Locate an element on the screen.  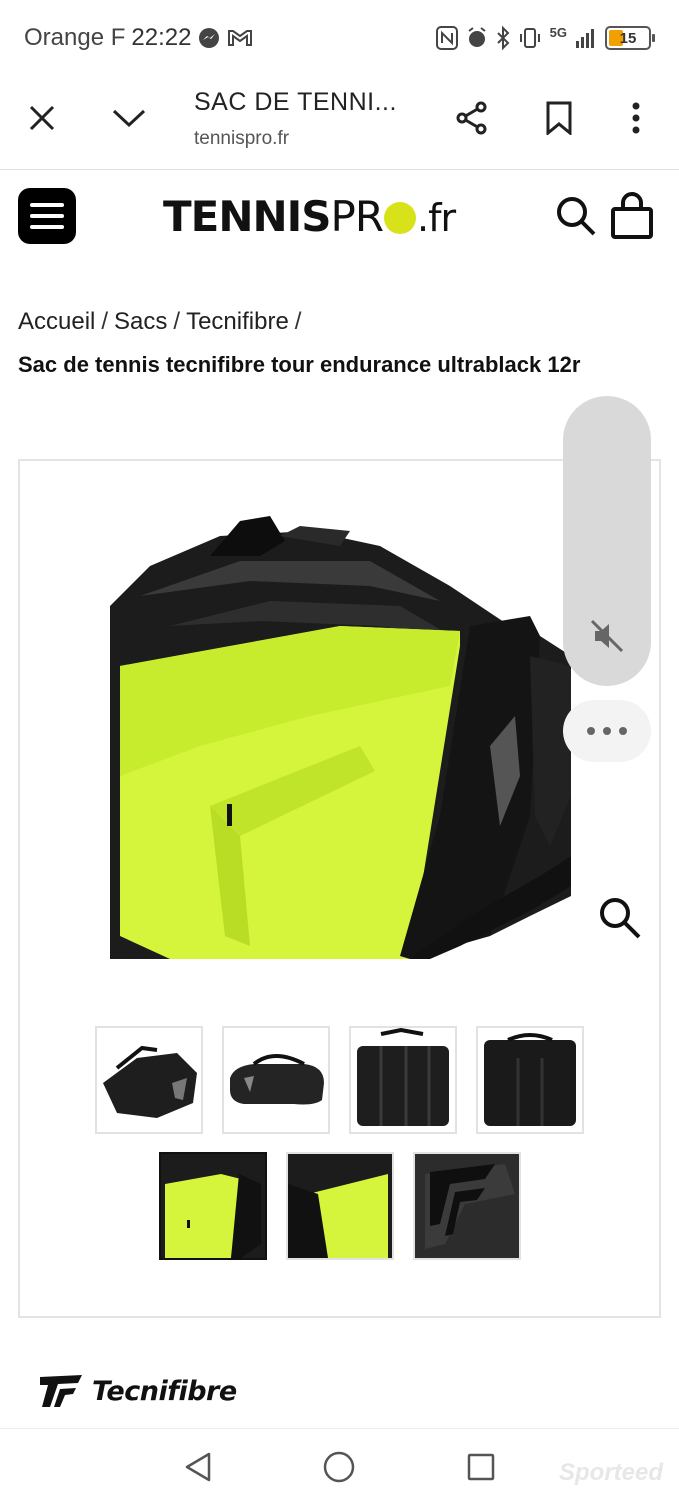
thumbnail-bag-front-view is located at coordinates (276, 1080).